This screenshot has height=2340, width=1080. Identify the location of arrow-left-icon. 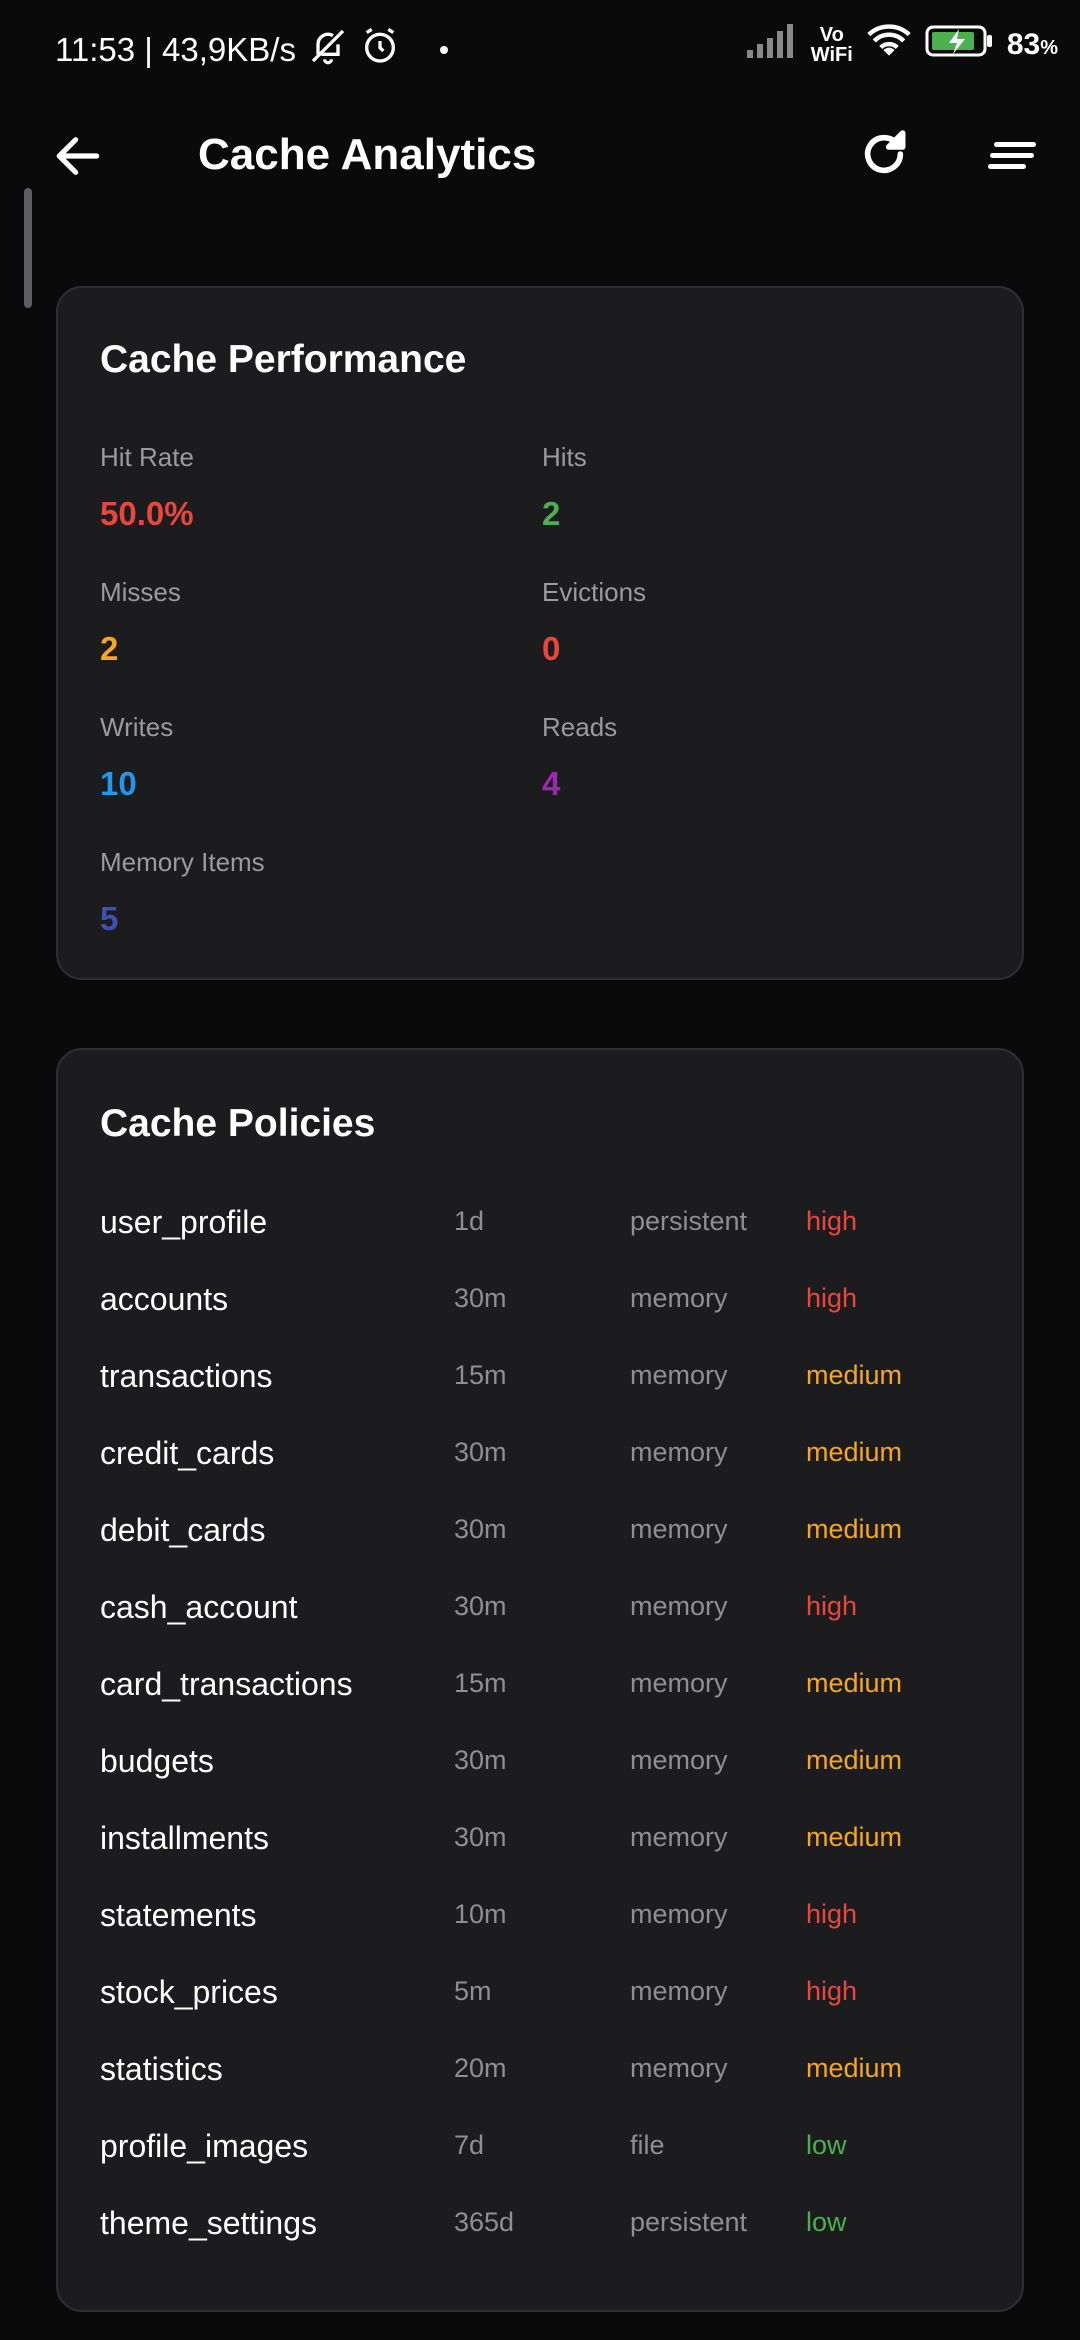
(78, 156).